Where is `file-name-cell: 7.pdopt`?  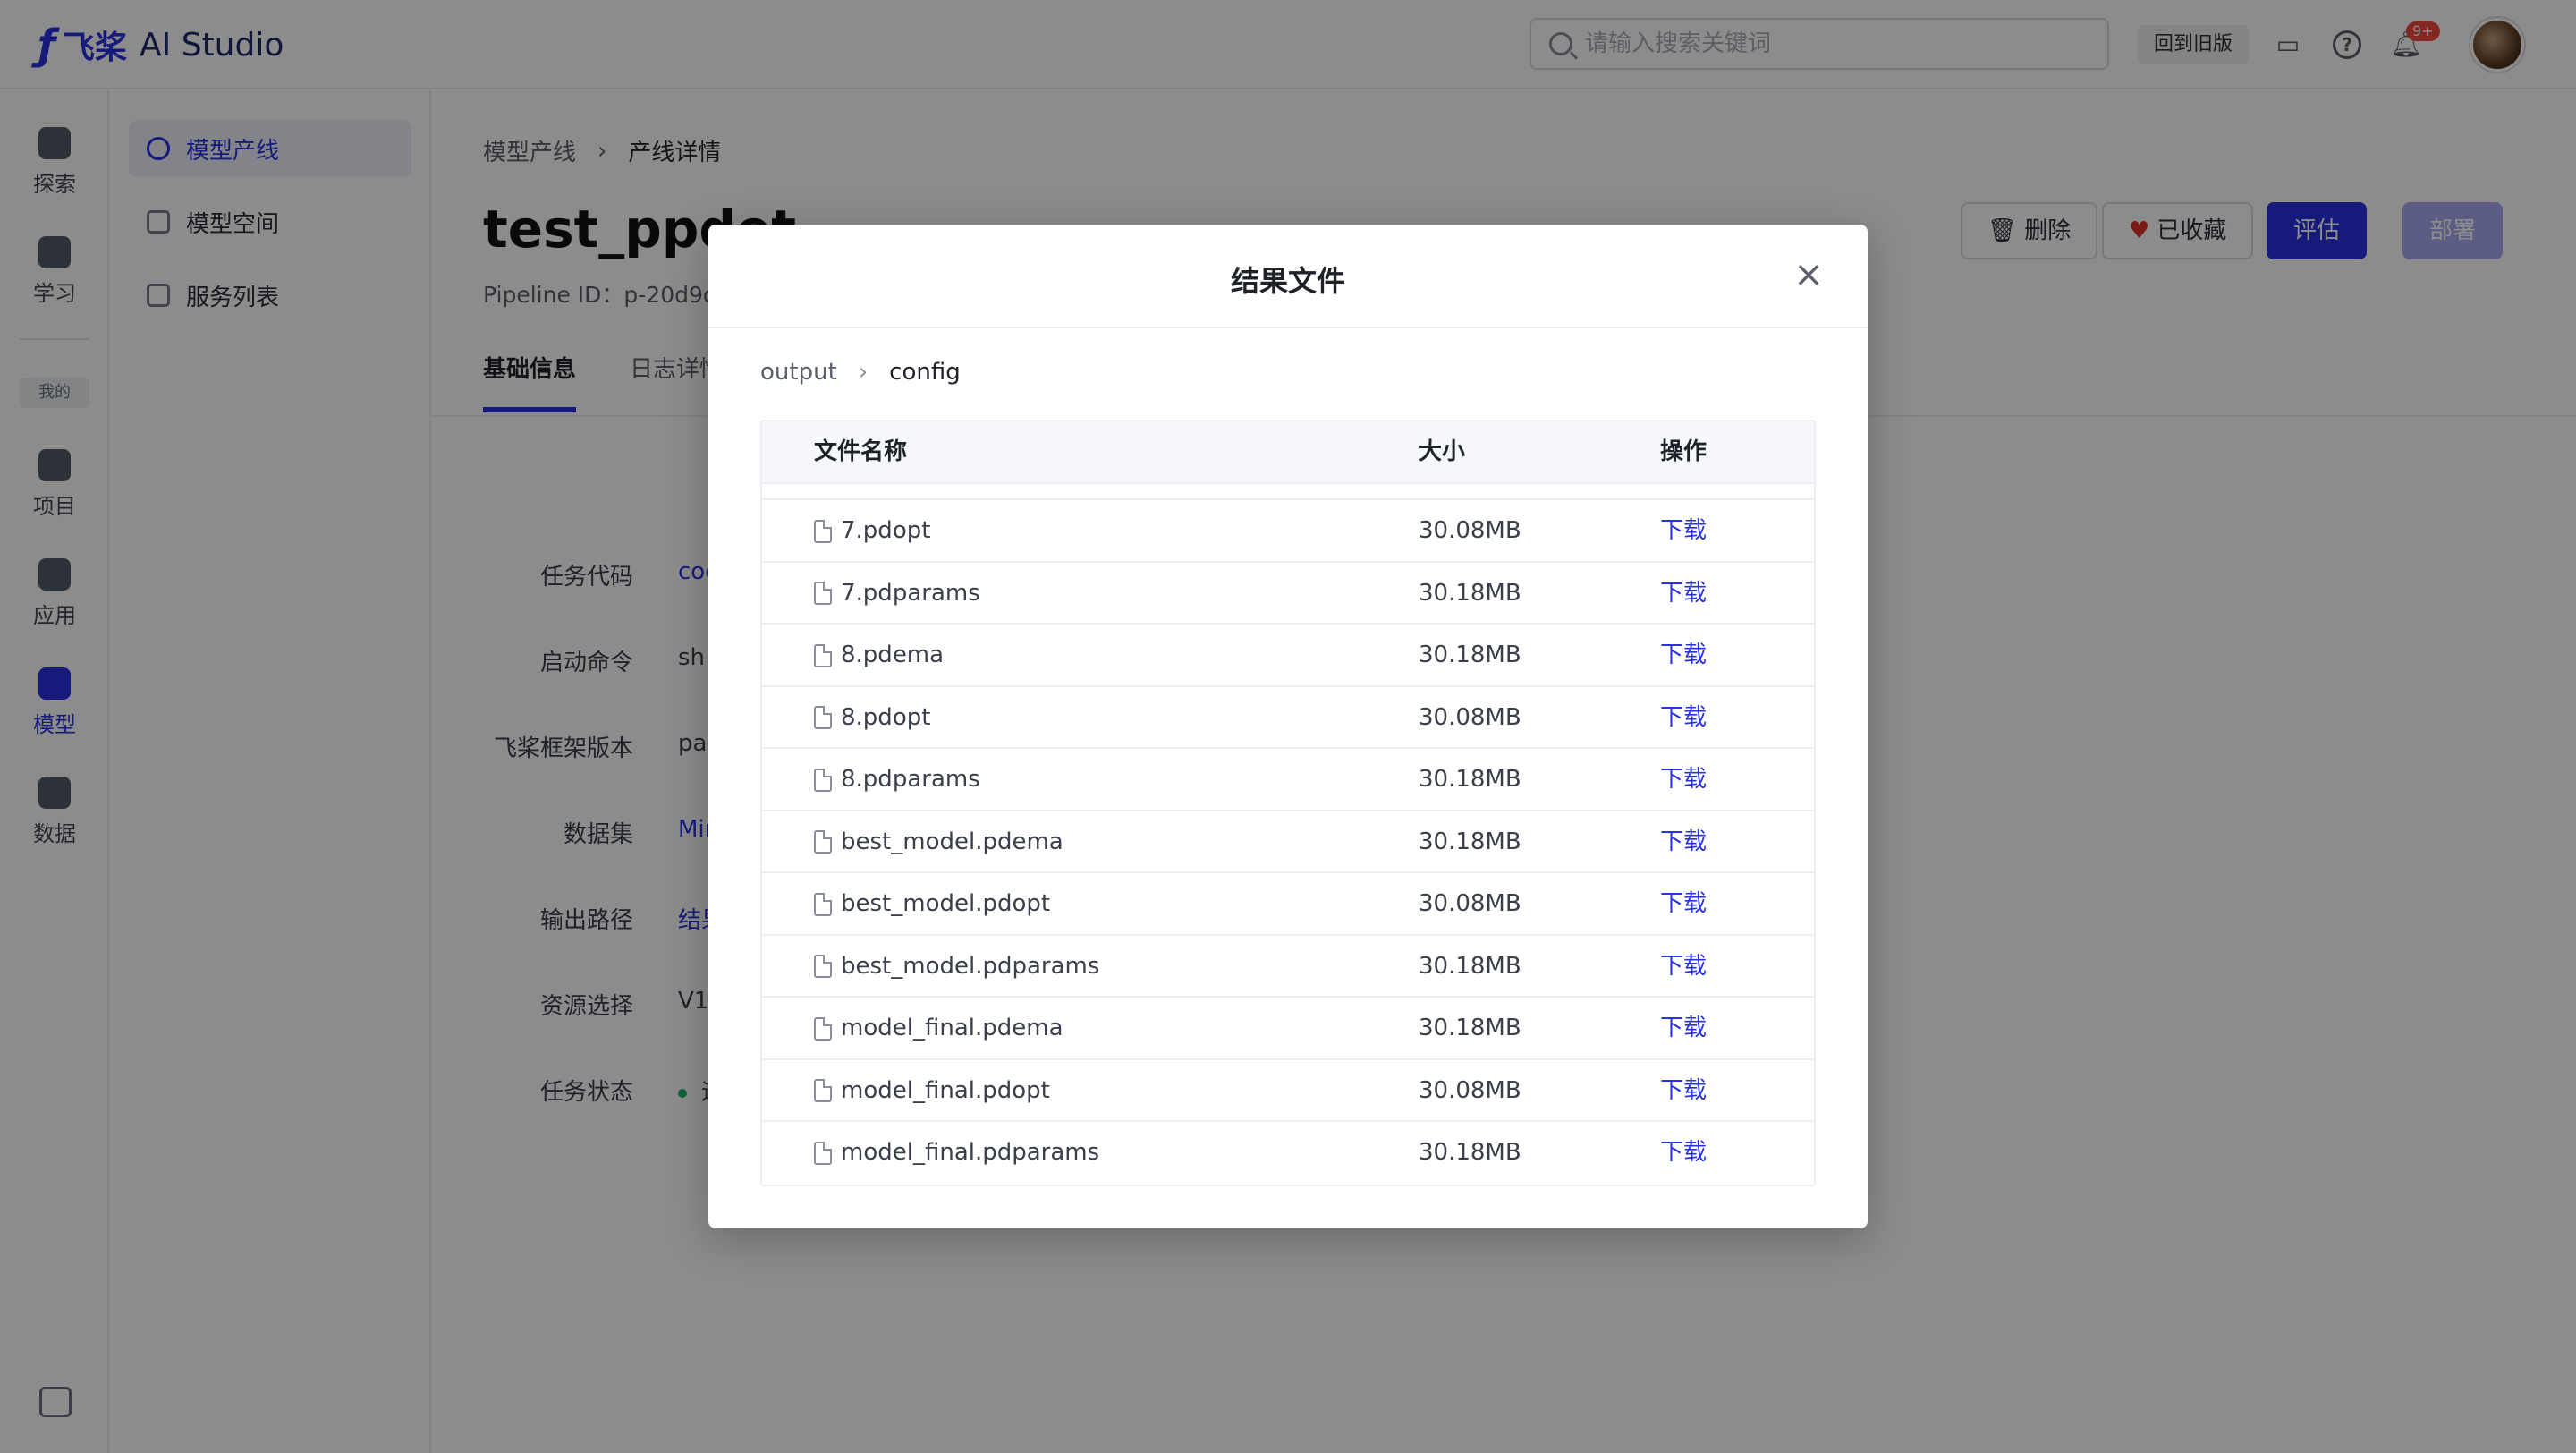
file-name-cell: 7.pdopt is located at coordinates (872, 531).